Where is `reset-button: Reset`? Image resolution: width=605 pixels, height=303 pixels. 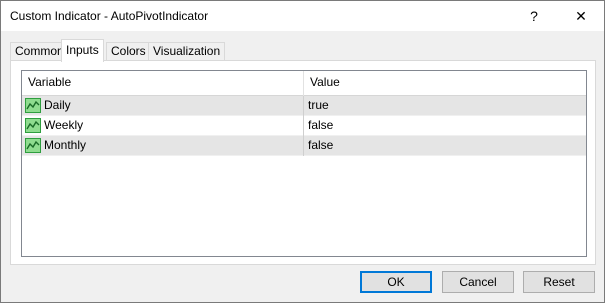
reset-button: Reset is located at coordinates (559, 282).